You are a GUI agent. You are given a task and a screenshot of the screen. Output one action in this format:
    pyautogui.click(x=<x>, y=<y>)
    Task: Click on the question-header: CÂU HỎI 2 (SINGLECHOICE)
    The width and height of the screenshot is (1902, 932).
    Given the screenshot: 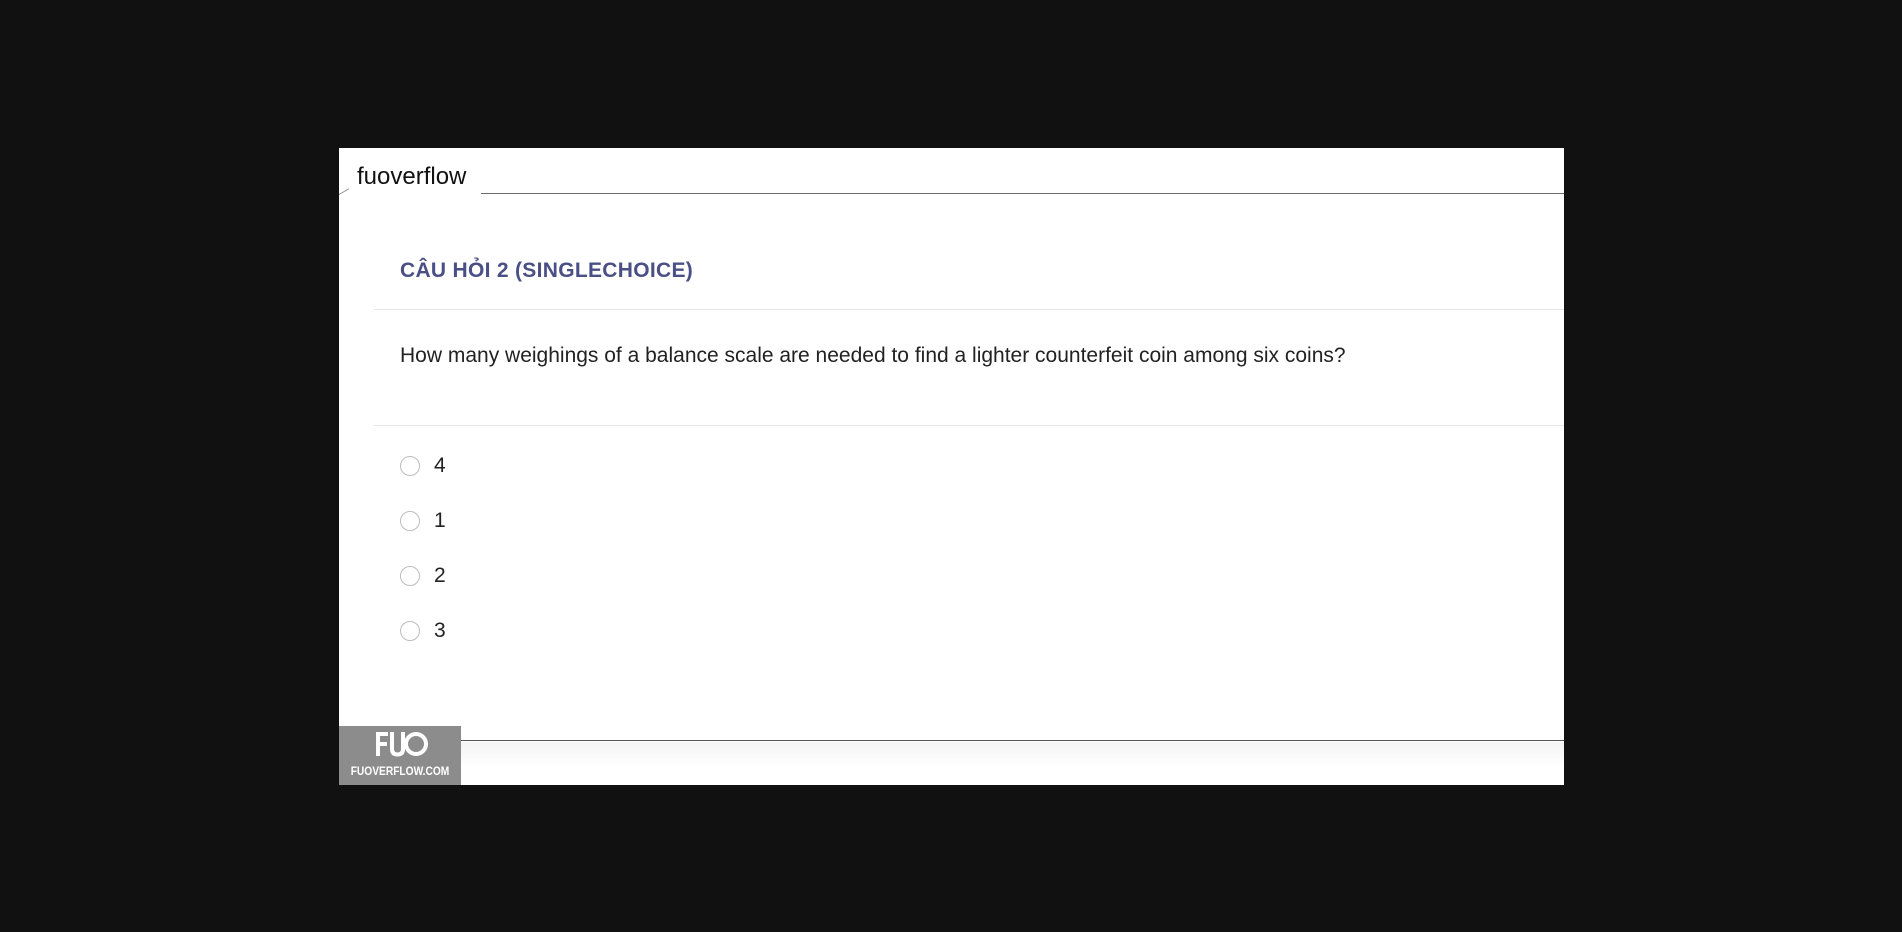 What is the action you would take?
    pyautogui.click(x=547, y=270)
    